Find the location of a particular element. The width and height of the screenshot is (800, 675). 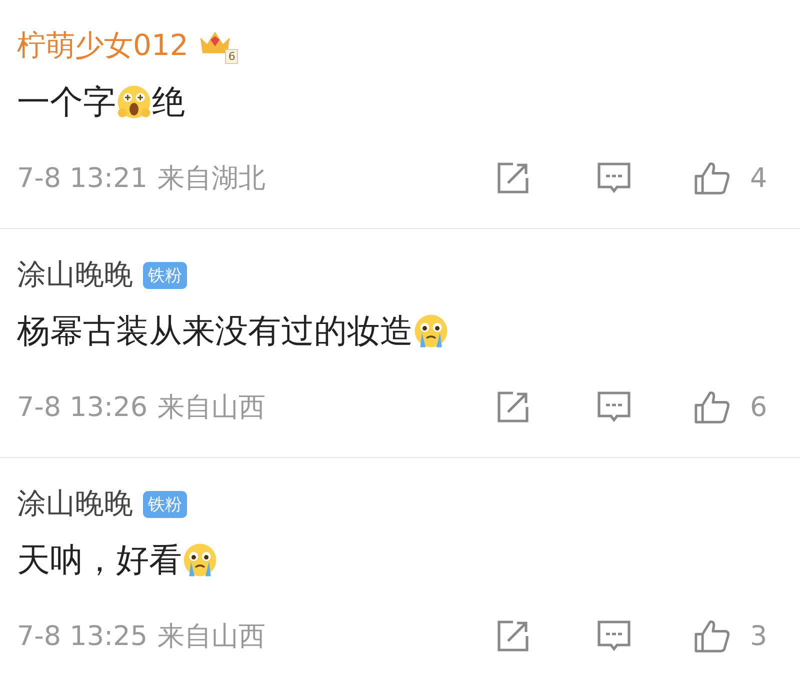

like-count: 3 is located at coordinates (759, 636).